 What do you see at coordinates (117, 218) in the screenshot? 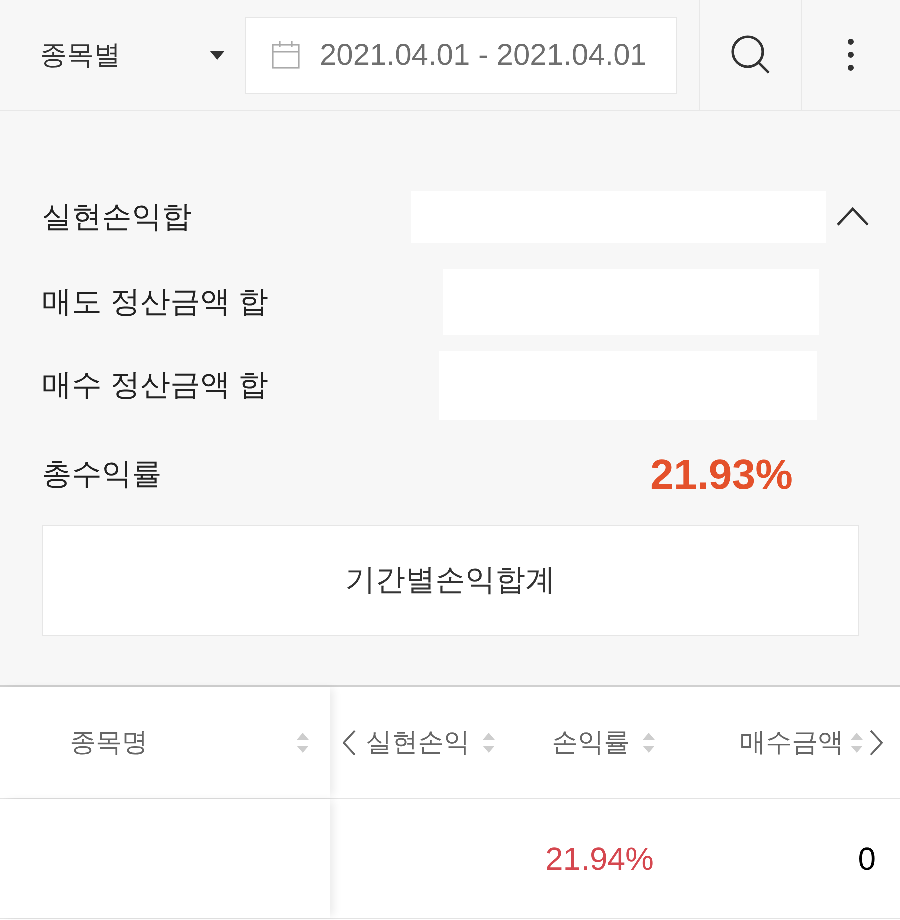
I see `summary-label: 실현손익합` at bounding box center [117, 218].